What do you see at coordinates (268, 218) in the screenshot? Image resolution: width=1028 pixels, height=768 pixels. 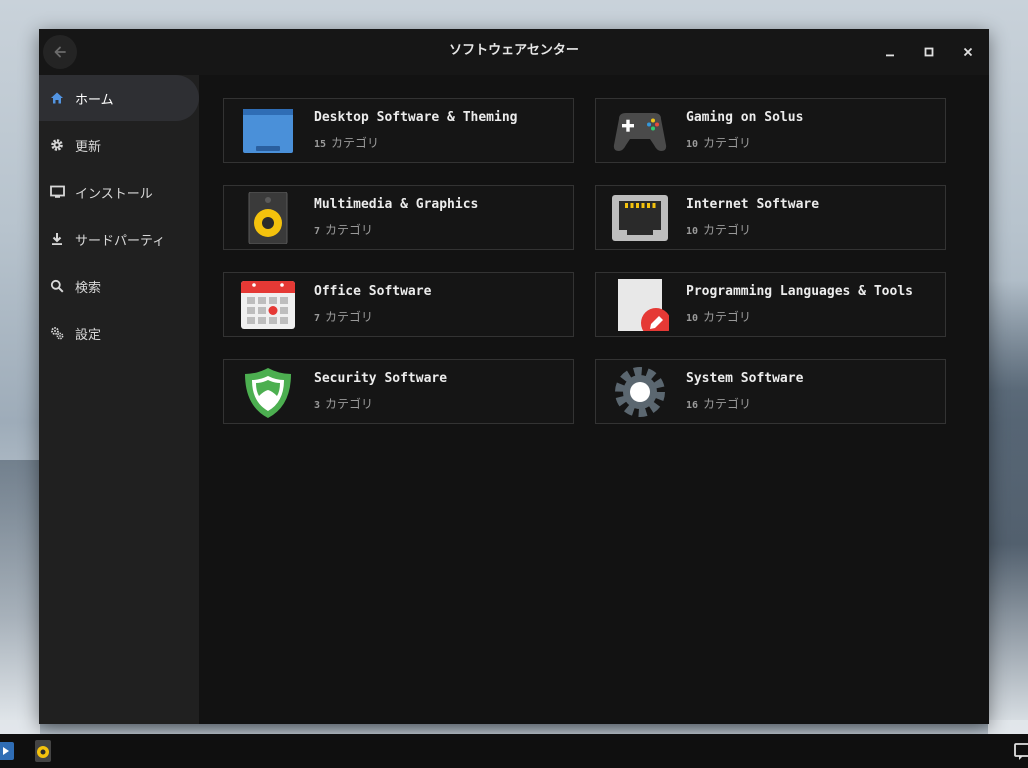 I see `speaker-icon` at bounding box center [268, 218].